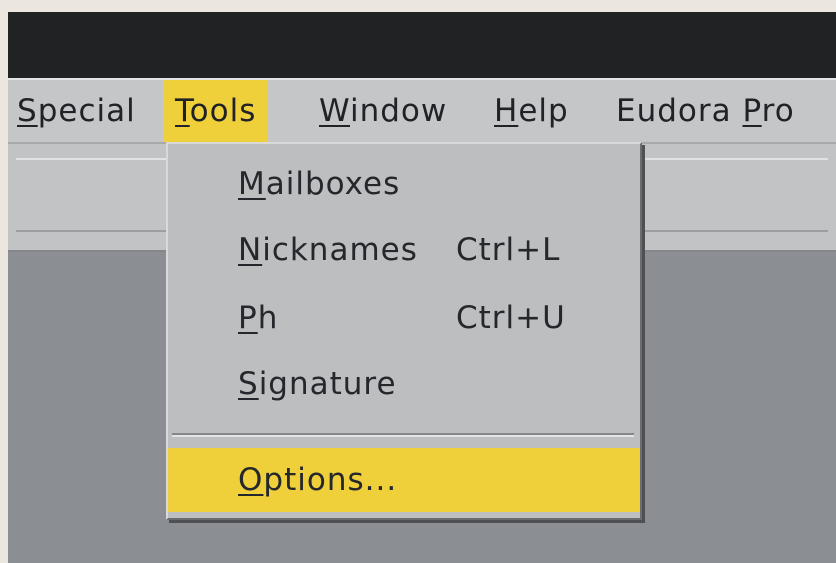 This screenshot has height=563, width=836. What do you see at coordinates (543, 111) in the screenshot?
I see `menu-label: elp` at bounding box center [543, 111].